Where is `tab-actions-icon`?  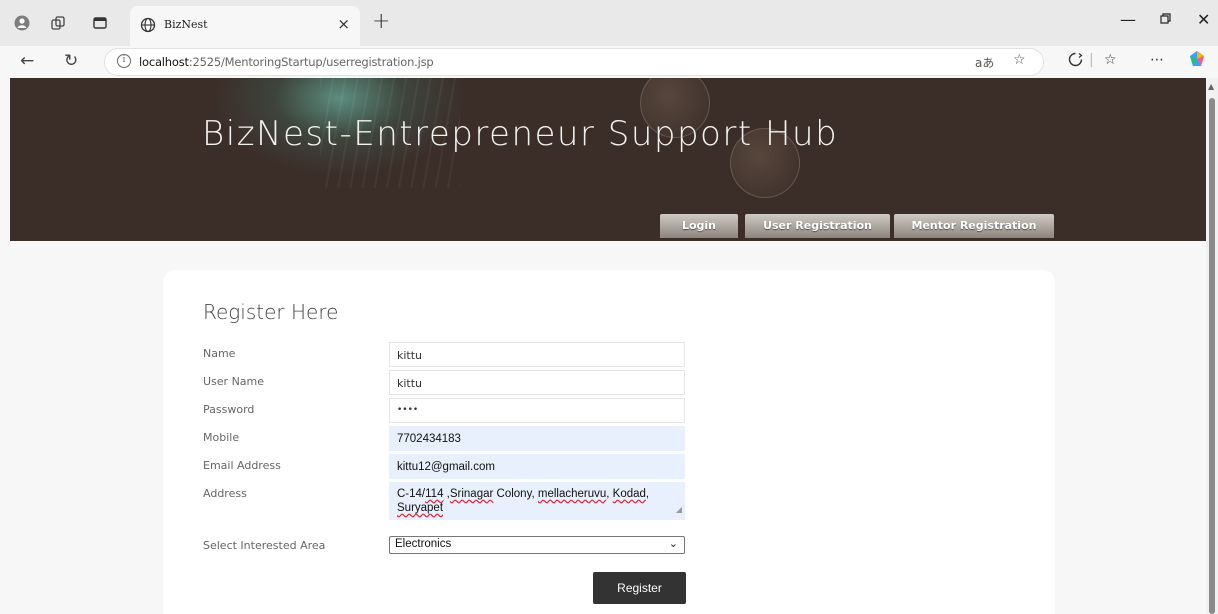 tab-actions-icon is located at coordinates (100, 23).